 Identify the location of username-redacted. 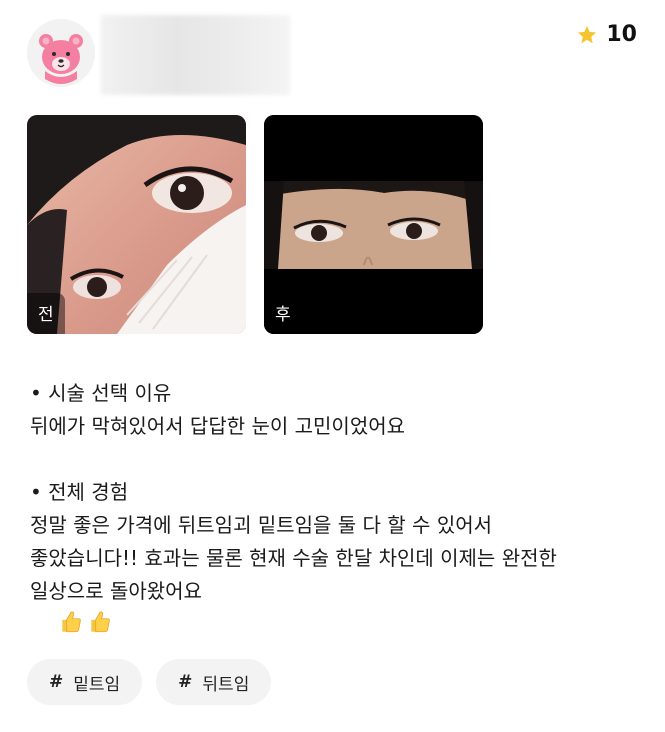
(195, 55).